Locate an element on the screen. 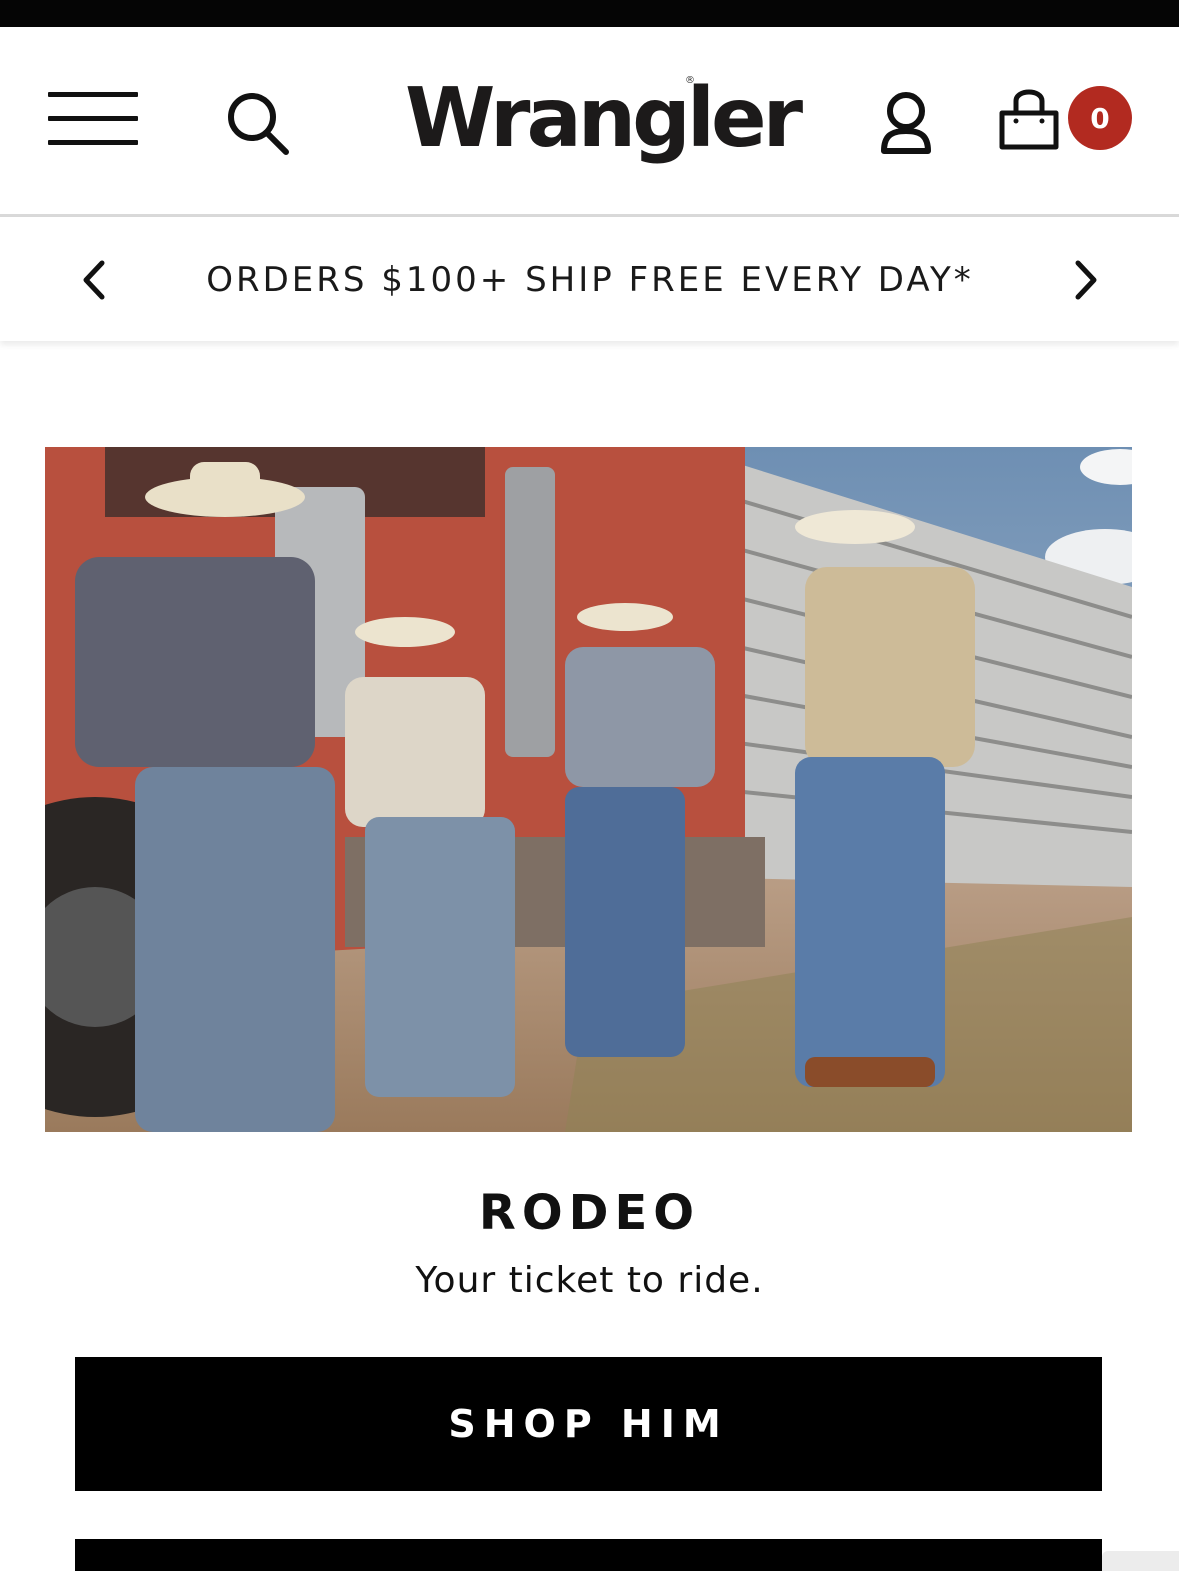  shopping-bag-icon is located at coordinates (1029, 118).